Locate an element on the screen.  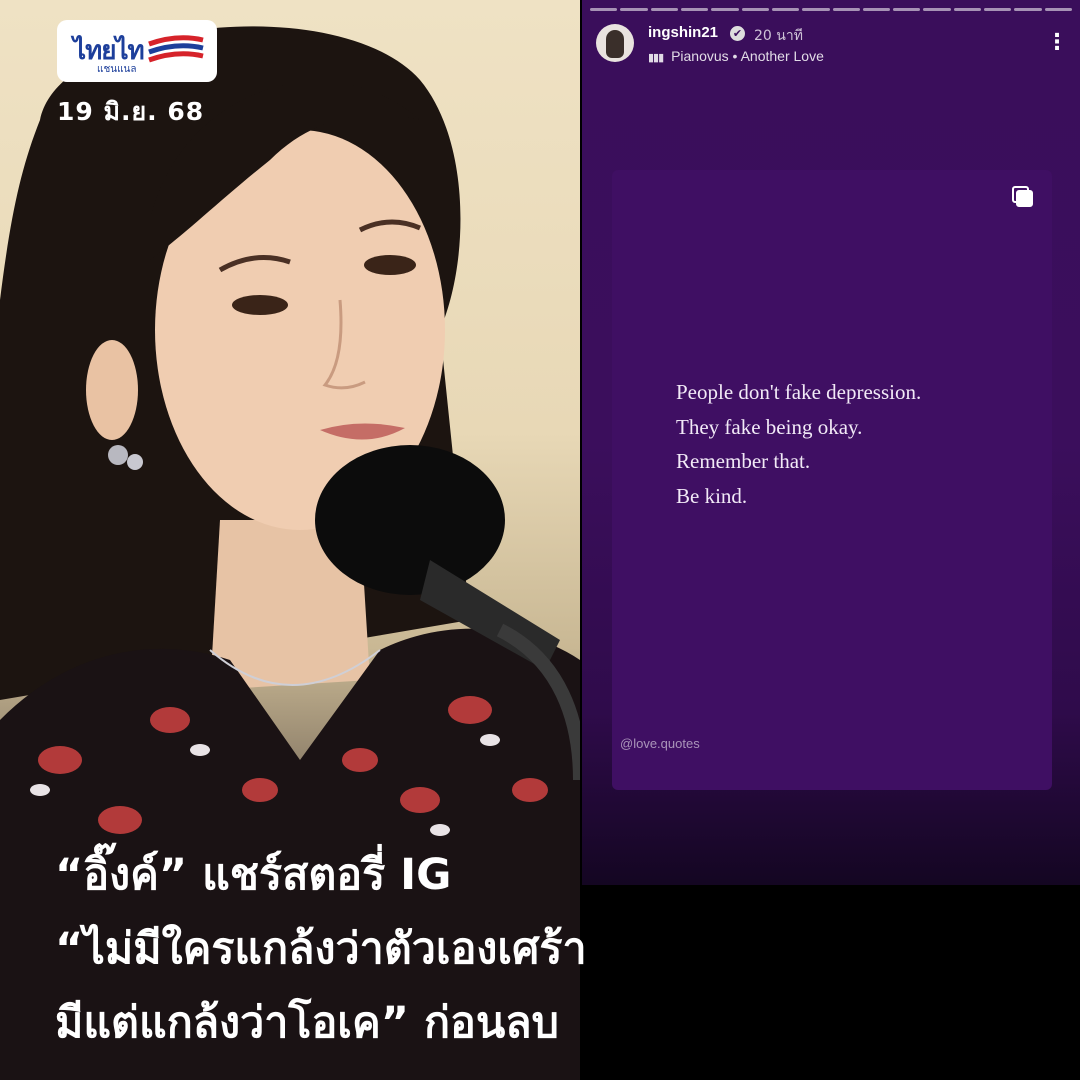
headline-line-1: “อิ๊งค์” แชร์สตอรี่ IG is located at coordinates (253, 875).